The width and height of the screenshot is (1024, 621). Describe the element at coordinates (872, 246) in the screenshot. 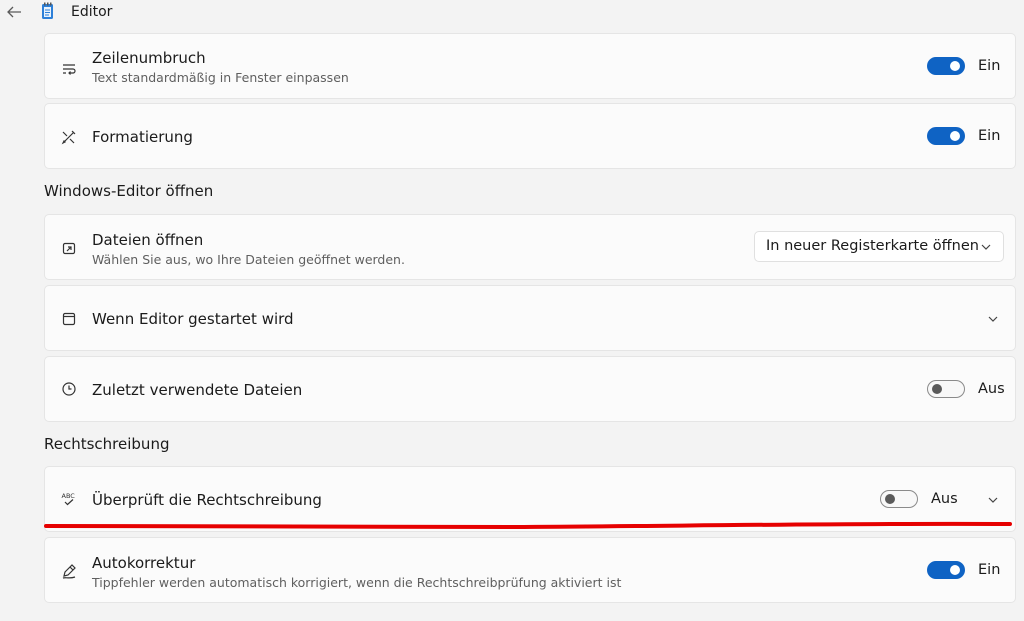

I see `open-files-selected-value: In neuer Registerkarte öffnen` at that location.